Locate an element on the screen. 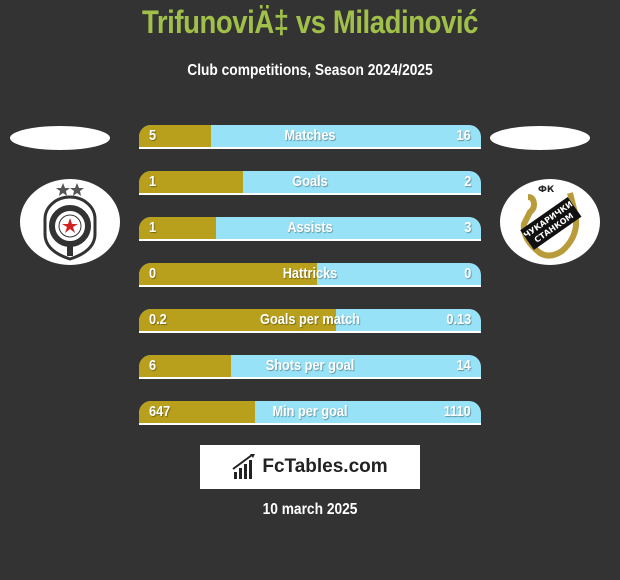  stat-bar-goals: 1 Goals 2 is located at coordinates (310, 183).